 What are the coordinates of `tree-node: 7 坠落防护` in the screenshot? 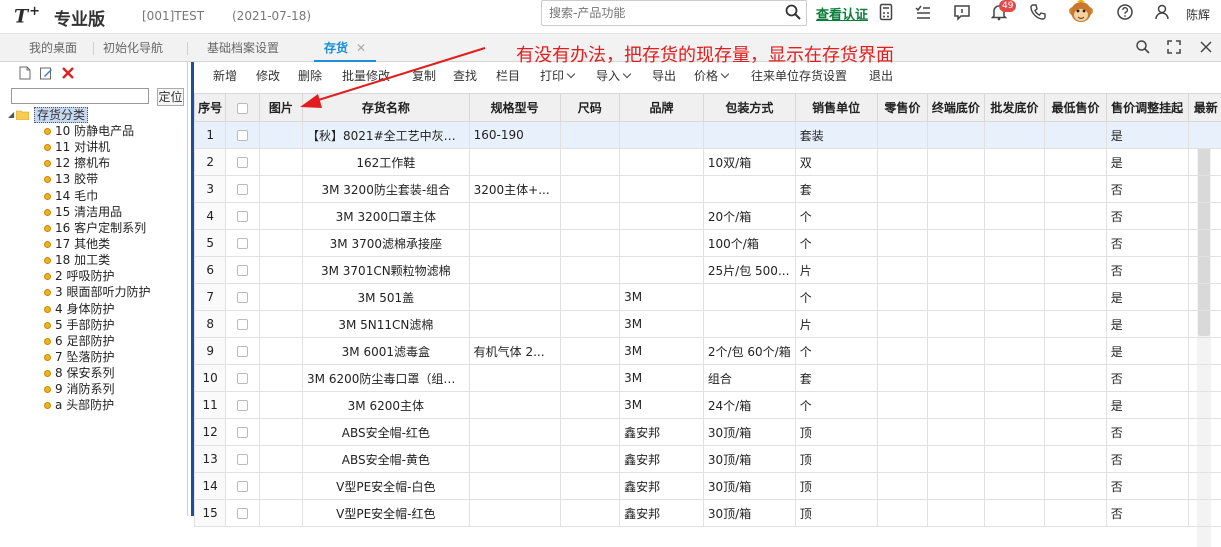 It's located at (96, 357).